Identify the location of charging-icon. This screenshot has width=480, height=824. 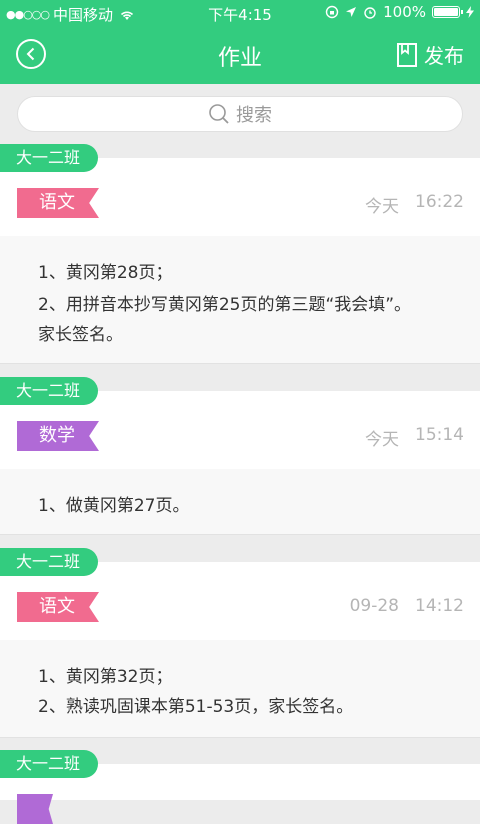
(470, 12).